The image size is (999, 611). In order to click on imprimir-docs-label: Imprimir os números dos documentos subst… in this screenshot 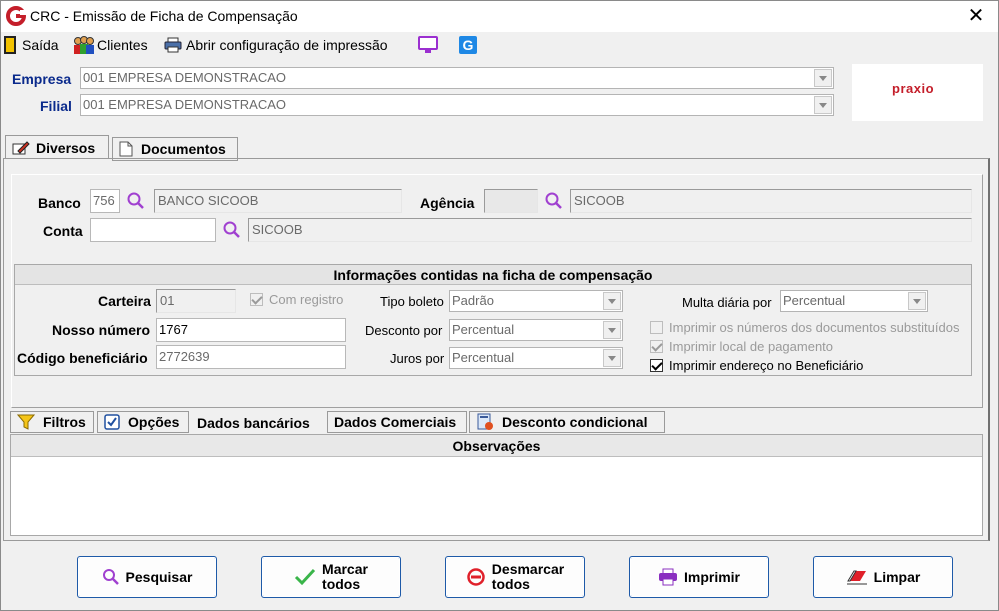, I will do `click(814, 327)`.